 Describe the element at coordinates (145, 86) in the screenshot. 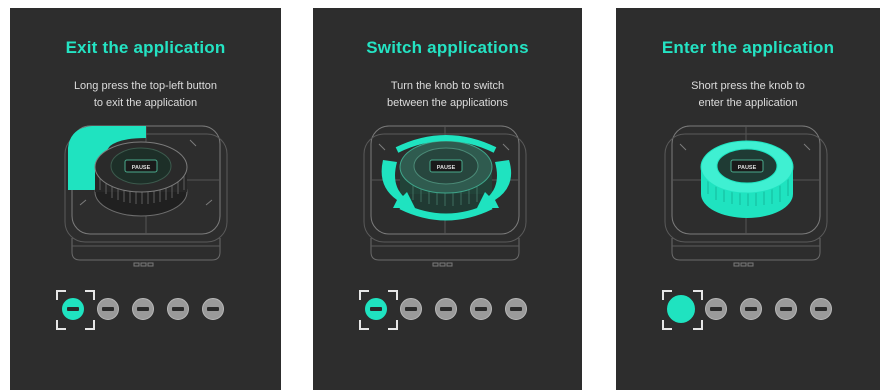

I see `description-line: Long press the top-left button` at that location.